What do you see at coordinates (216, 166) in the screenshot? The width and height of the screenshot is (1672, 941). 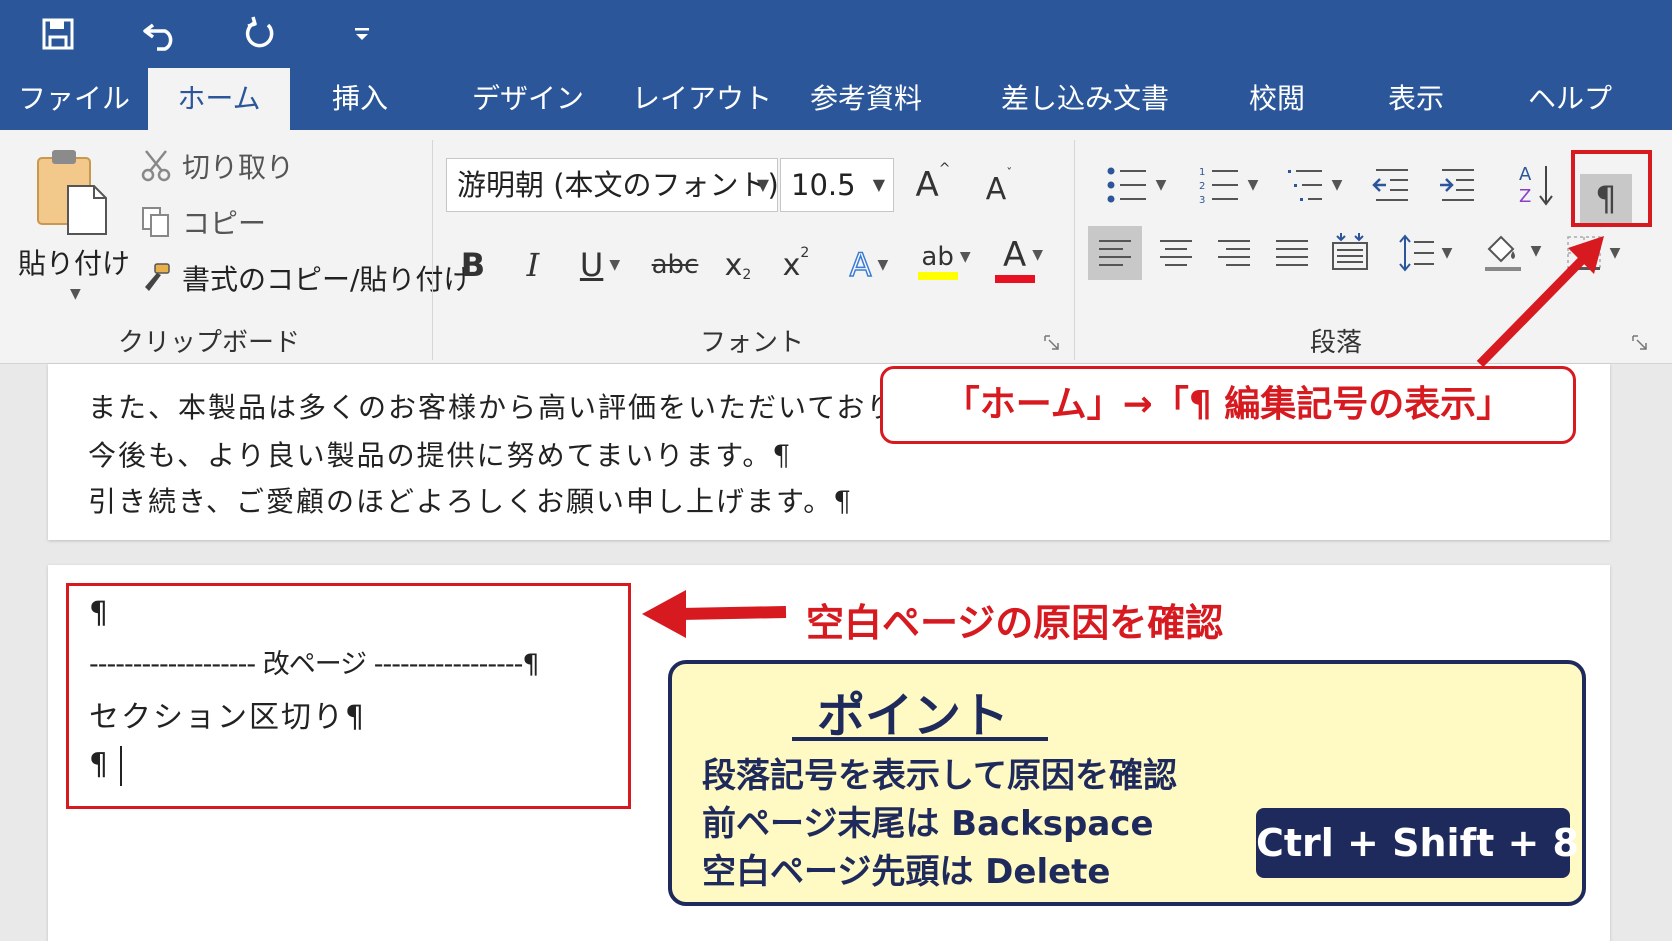 I see `cut-button: 切り取り` at bounding box center [216, 166].